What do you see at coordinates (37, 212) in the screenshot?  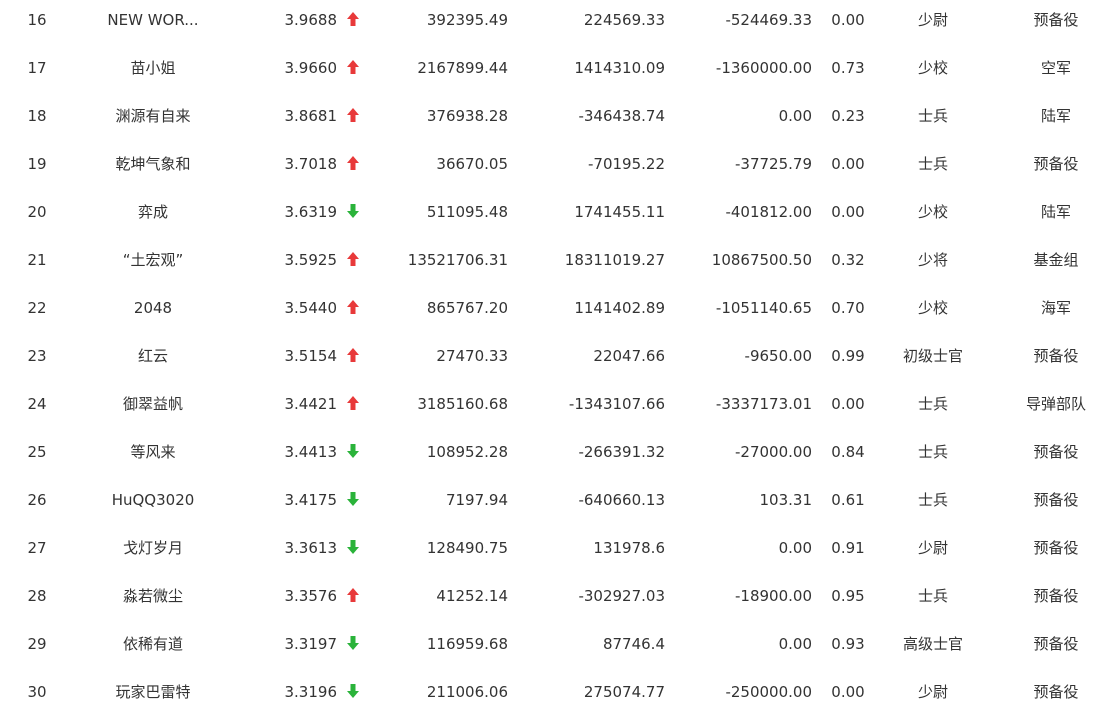 I see `rank-cell: 20` at bounding box center [37, 212].